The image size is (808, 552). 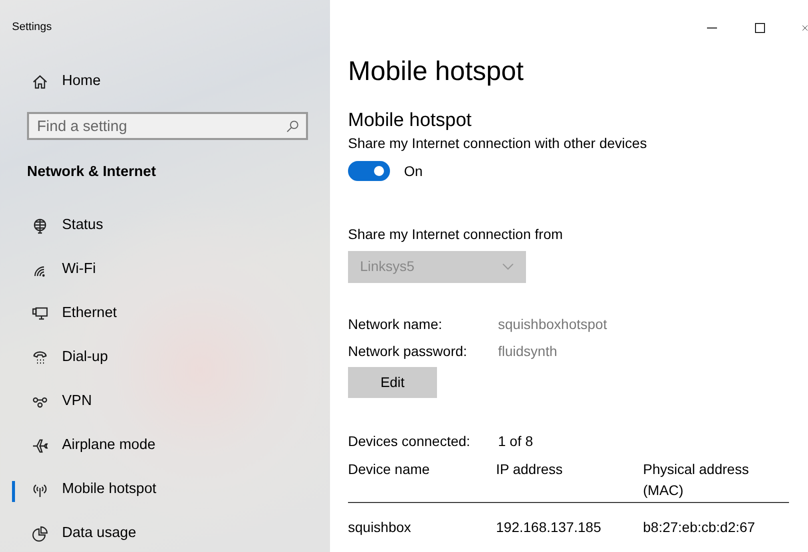 What do you see at coordinates (369, 171) in the screenshot?
I see `toggle-switch` at bounding box center [369, 171].